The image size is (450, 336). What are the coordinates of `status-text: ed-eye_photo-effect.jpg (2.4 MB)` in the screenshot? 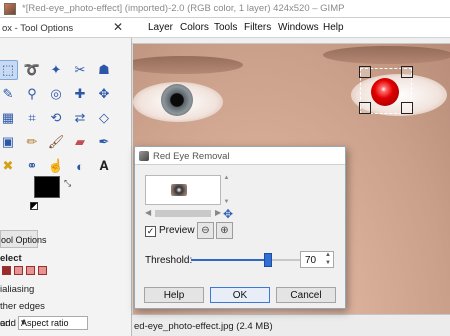 It's located at (203, 326).